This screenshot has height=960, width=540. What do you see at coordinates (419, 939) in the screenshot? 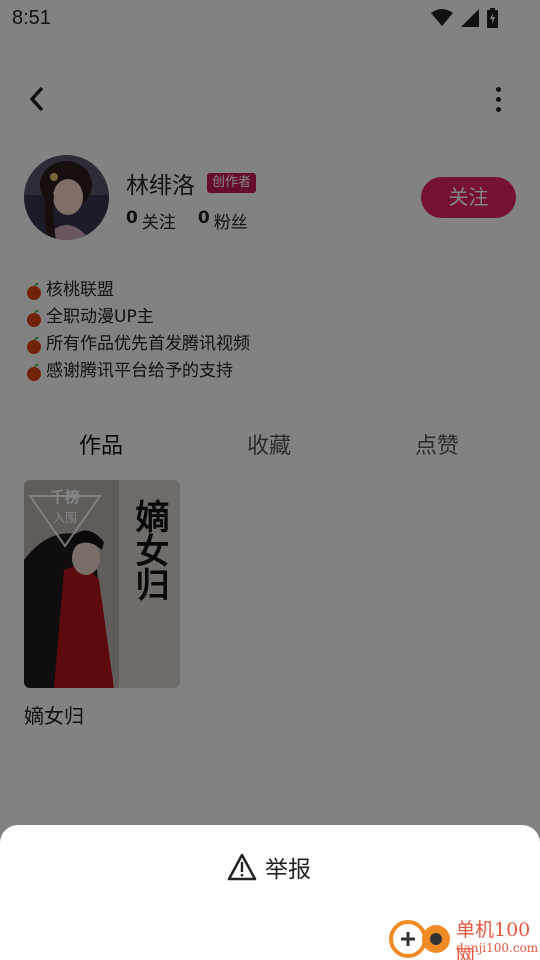
I see `watermark-logo` at bounding box center [419, 939].